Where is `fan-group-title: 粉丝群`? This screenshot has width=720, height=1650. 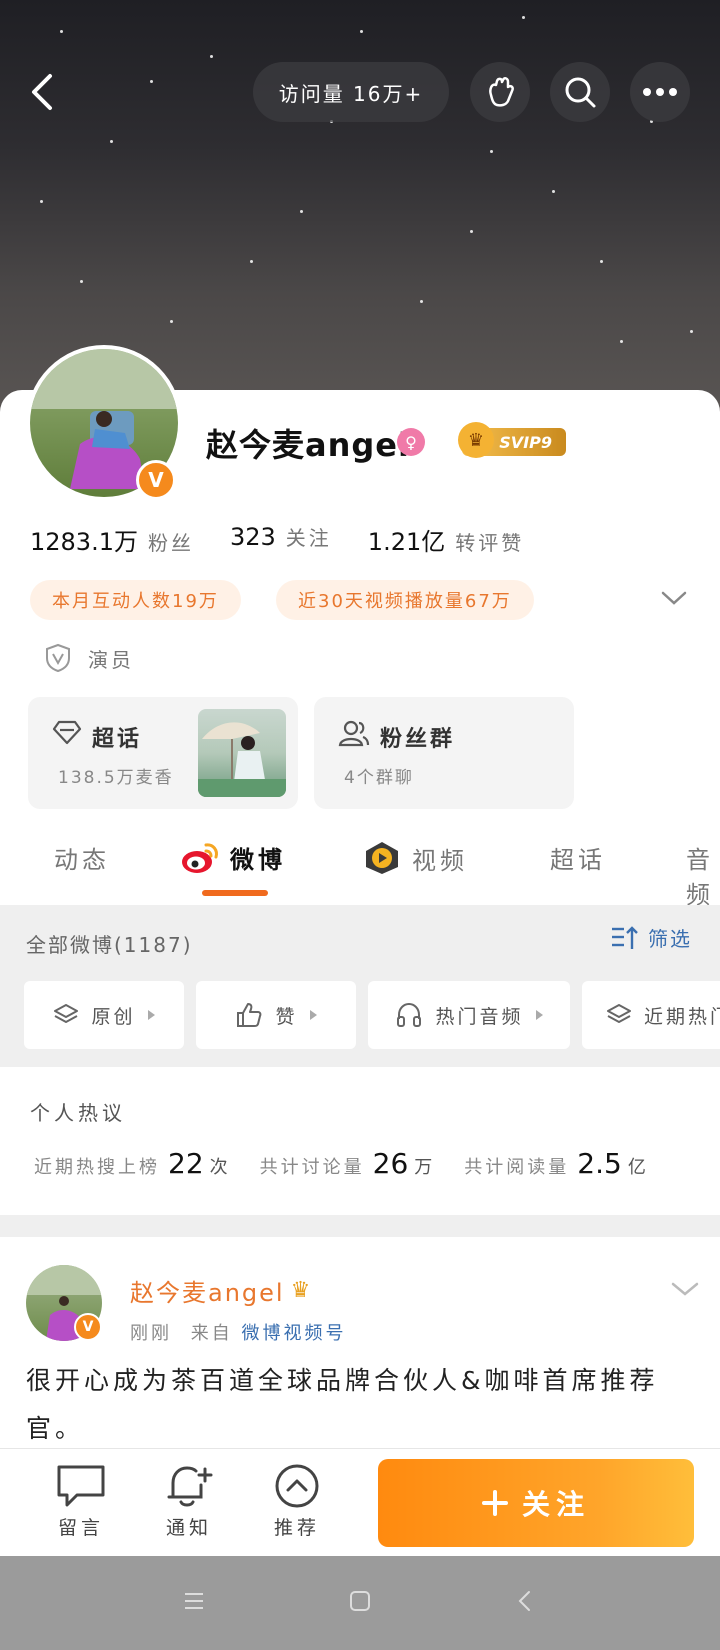
fan-group-title: 粉丝群 is located at coordinates (418, 739).